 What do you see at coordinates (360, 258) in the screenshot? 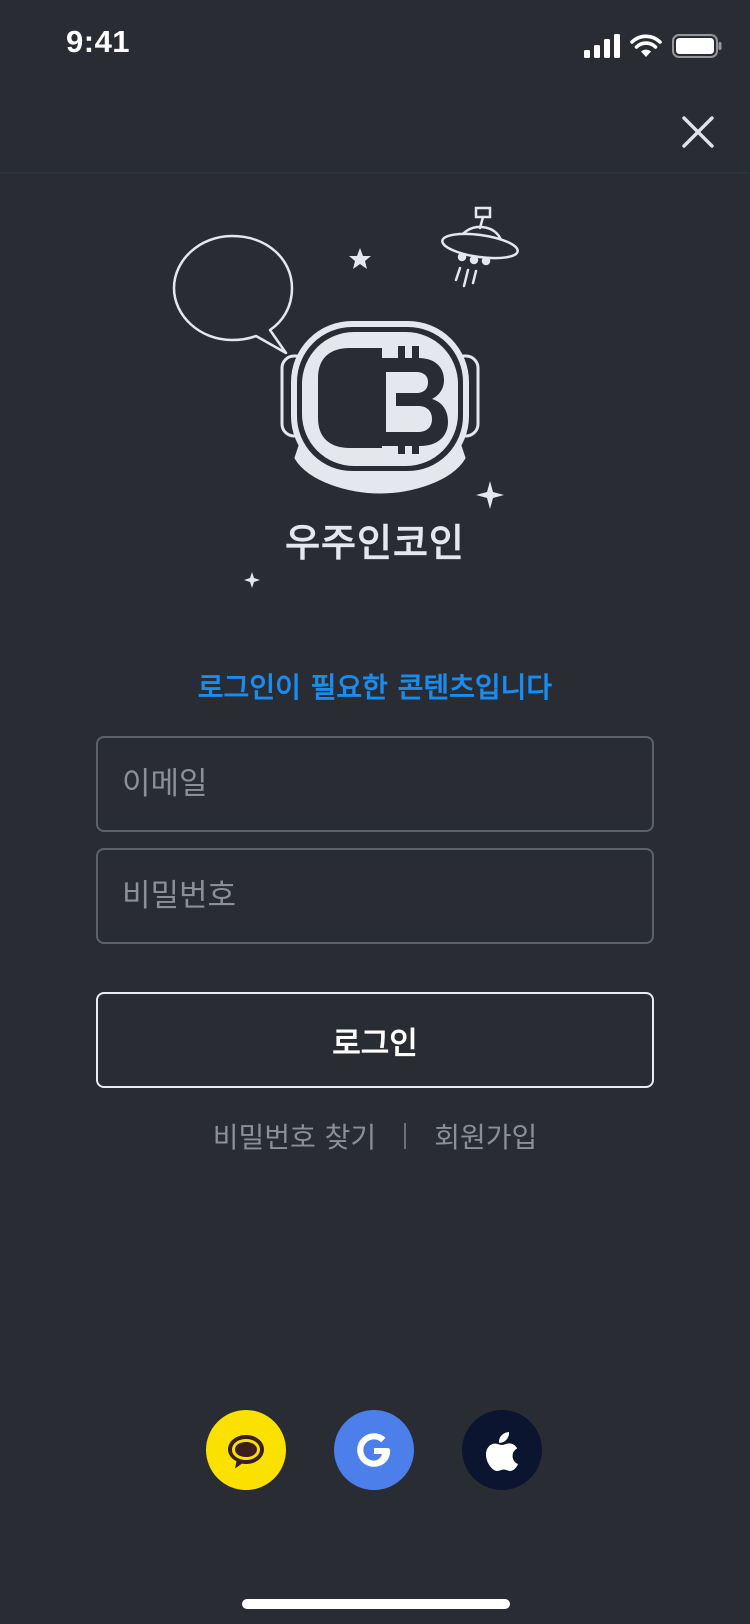
I see `star-icon` at bounding box center [360, 258].